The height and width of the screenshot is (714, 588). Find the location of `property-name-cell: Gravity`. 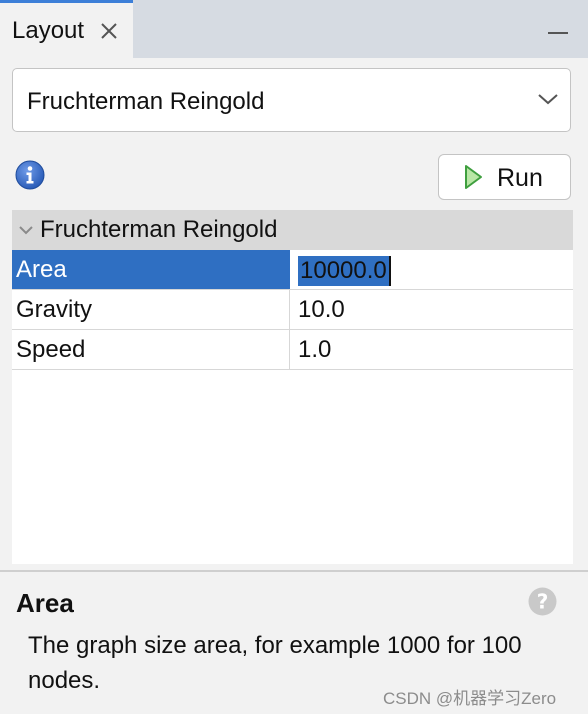

property-name-cell: Gravity is located at coordinates (151, 309).